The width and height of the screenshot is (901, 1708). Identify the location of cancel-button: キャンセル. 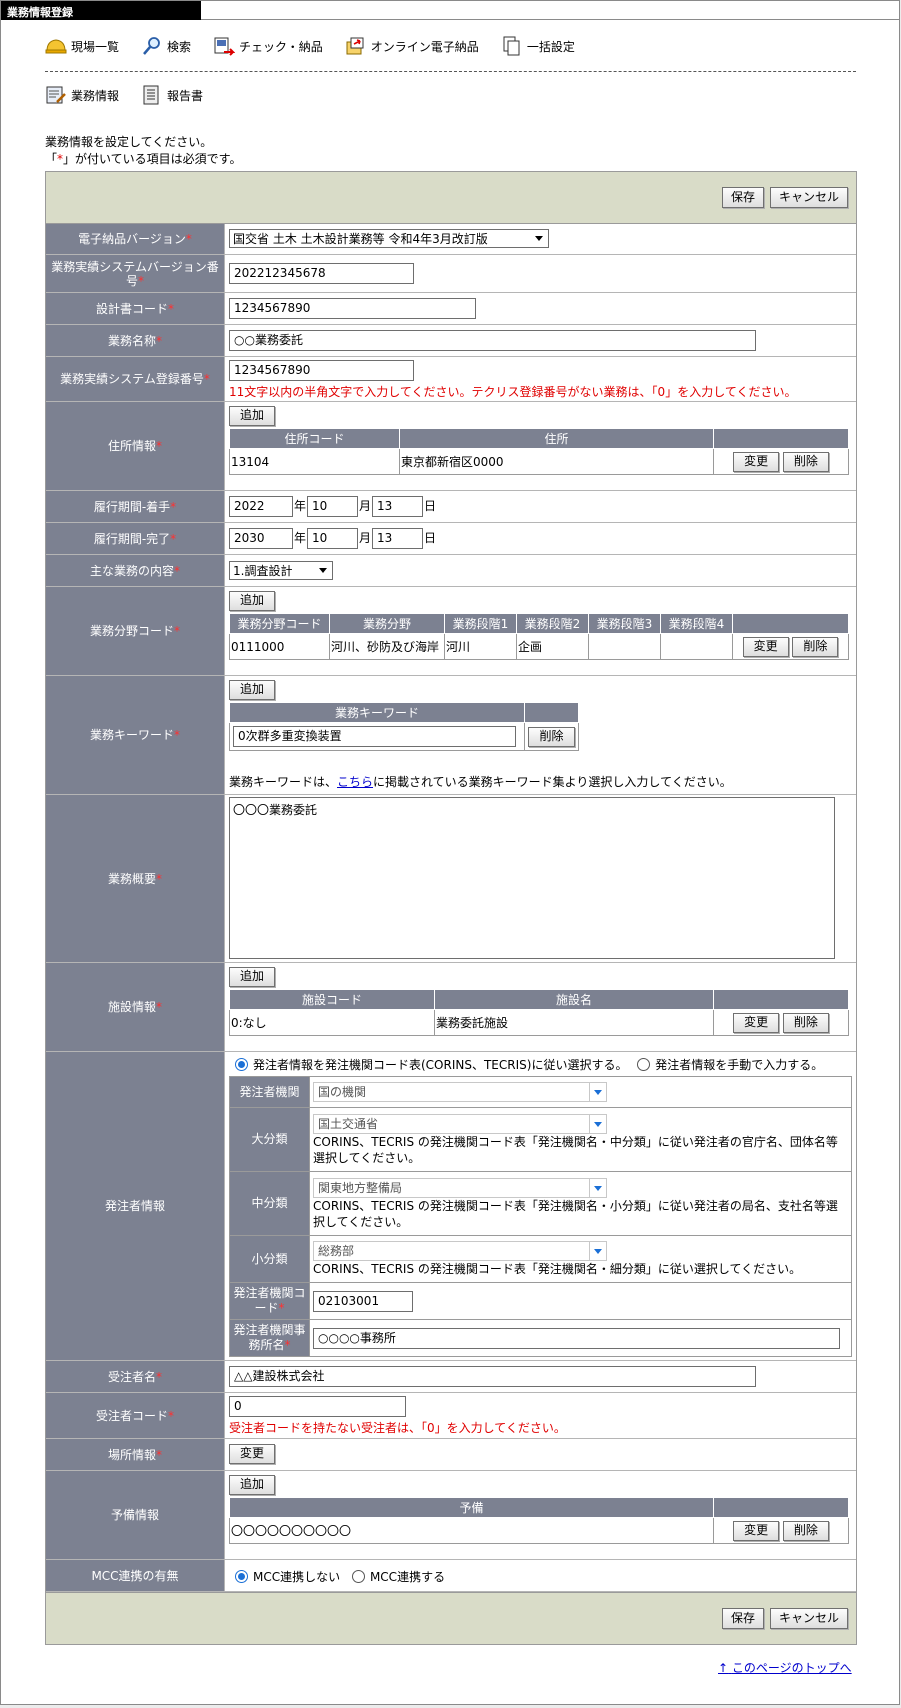
(808, 197).